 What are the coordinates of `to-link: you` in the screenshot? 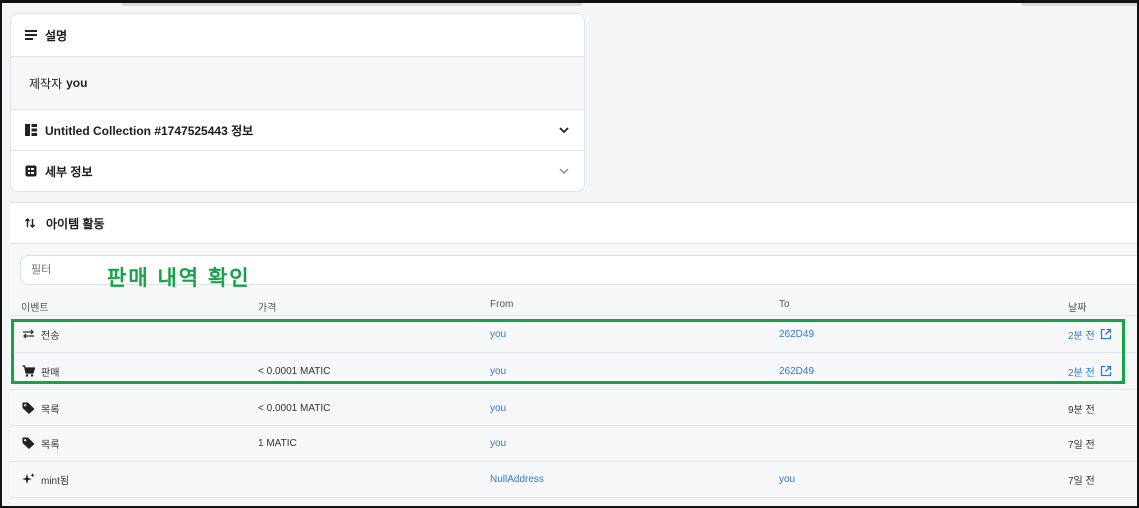 It's located at (787, 479).